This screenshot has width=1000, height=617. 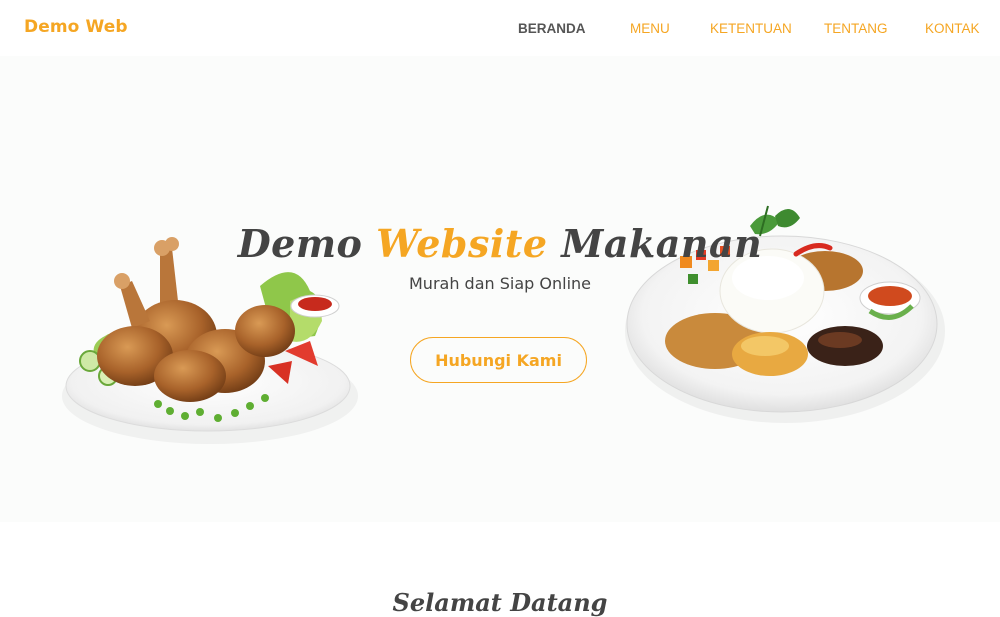 I want to click on hero-subtitle: Murah dan Siap Online, so click(x=500, y=283).